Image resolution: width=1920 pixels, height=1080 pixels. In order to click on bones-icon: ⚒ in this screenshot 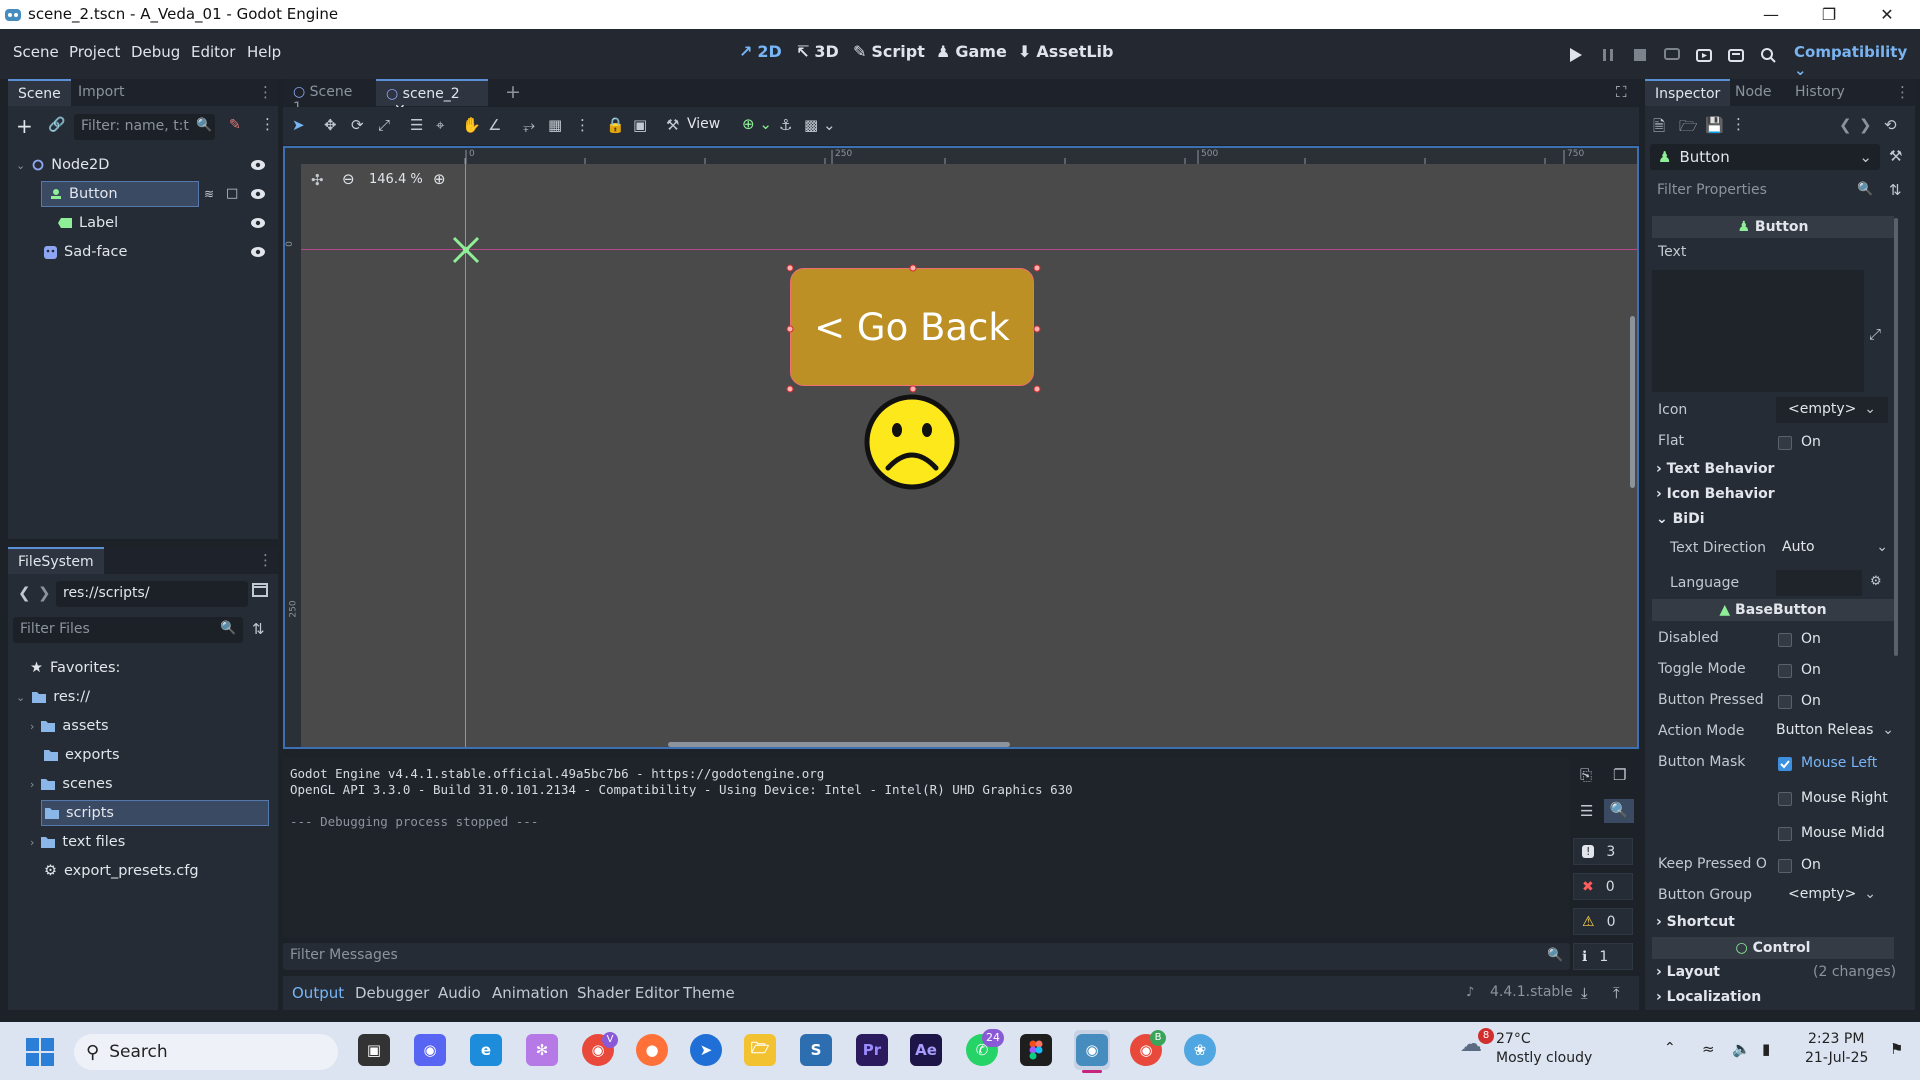, I will do `click(672, 125)`.